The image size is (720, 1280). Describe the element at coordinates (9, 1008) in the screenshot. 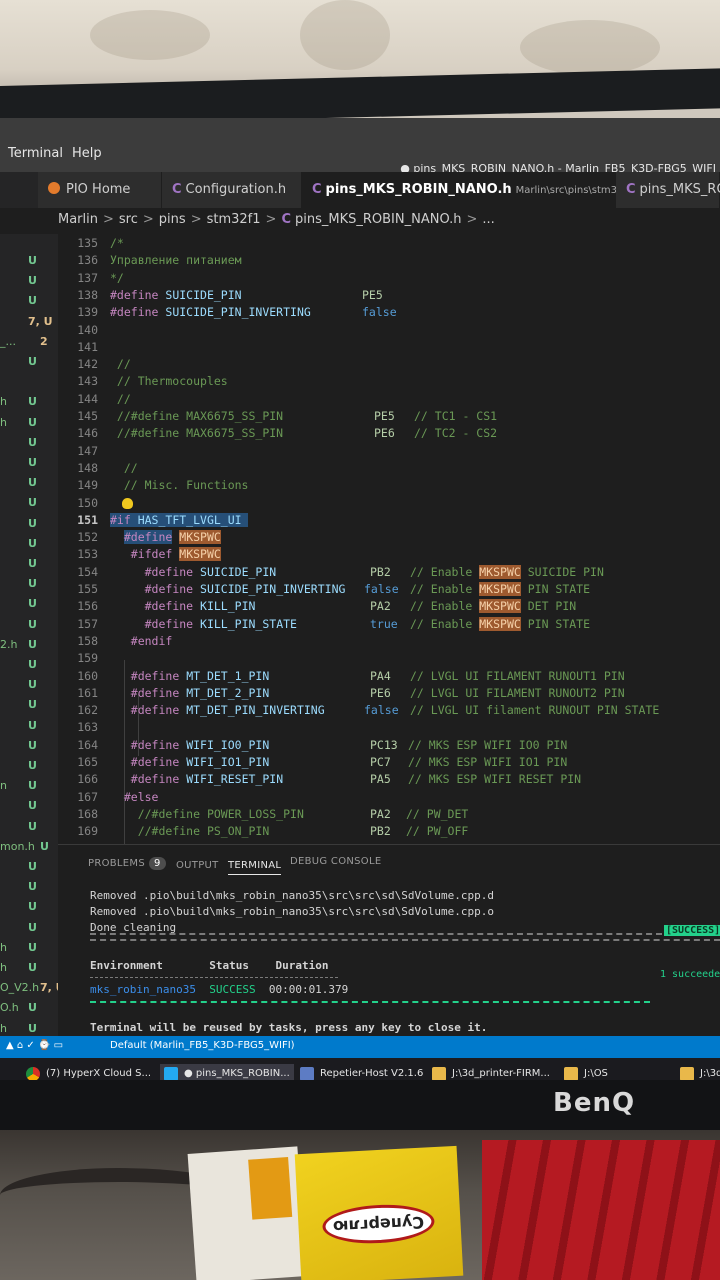

I see `explorer-item-name: O.h` at that location.